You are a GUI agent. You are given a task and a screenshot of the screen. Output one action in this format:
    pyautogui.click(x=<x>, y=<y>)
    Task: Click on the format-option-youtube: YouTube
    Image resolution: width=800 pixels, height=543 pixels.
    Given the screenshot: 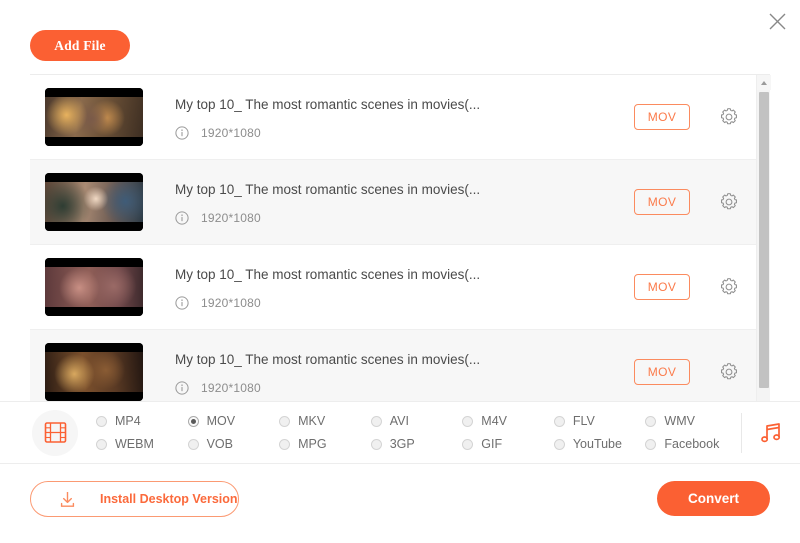 What is the action you would take?
    pyautogui.click(x=599, y=444)
    